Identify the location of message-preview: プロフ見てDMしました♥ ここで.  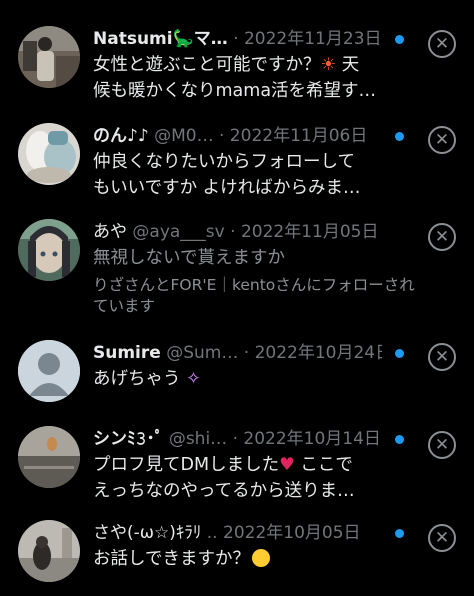
(223, 465).